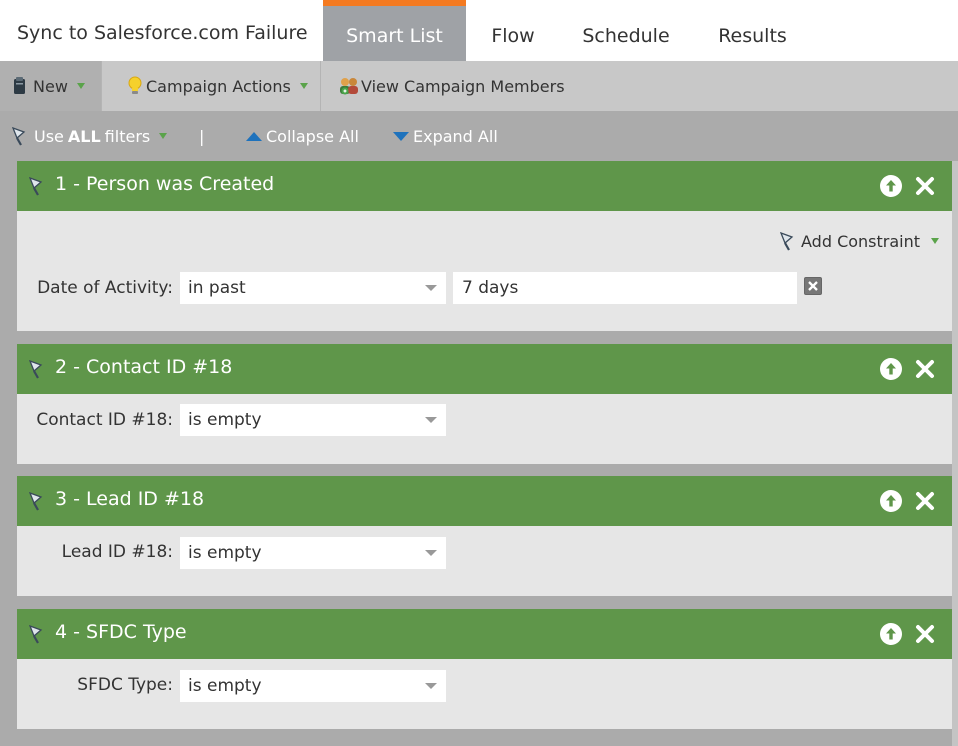 The width and height of the screenshot is (958, 746). Describe the element at coordinates (144, 367) in the screenshot. I see `filter-title: 2 - Contact ID #18` at that location.